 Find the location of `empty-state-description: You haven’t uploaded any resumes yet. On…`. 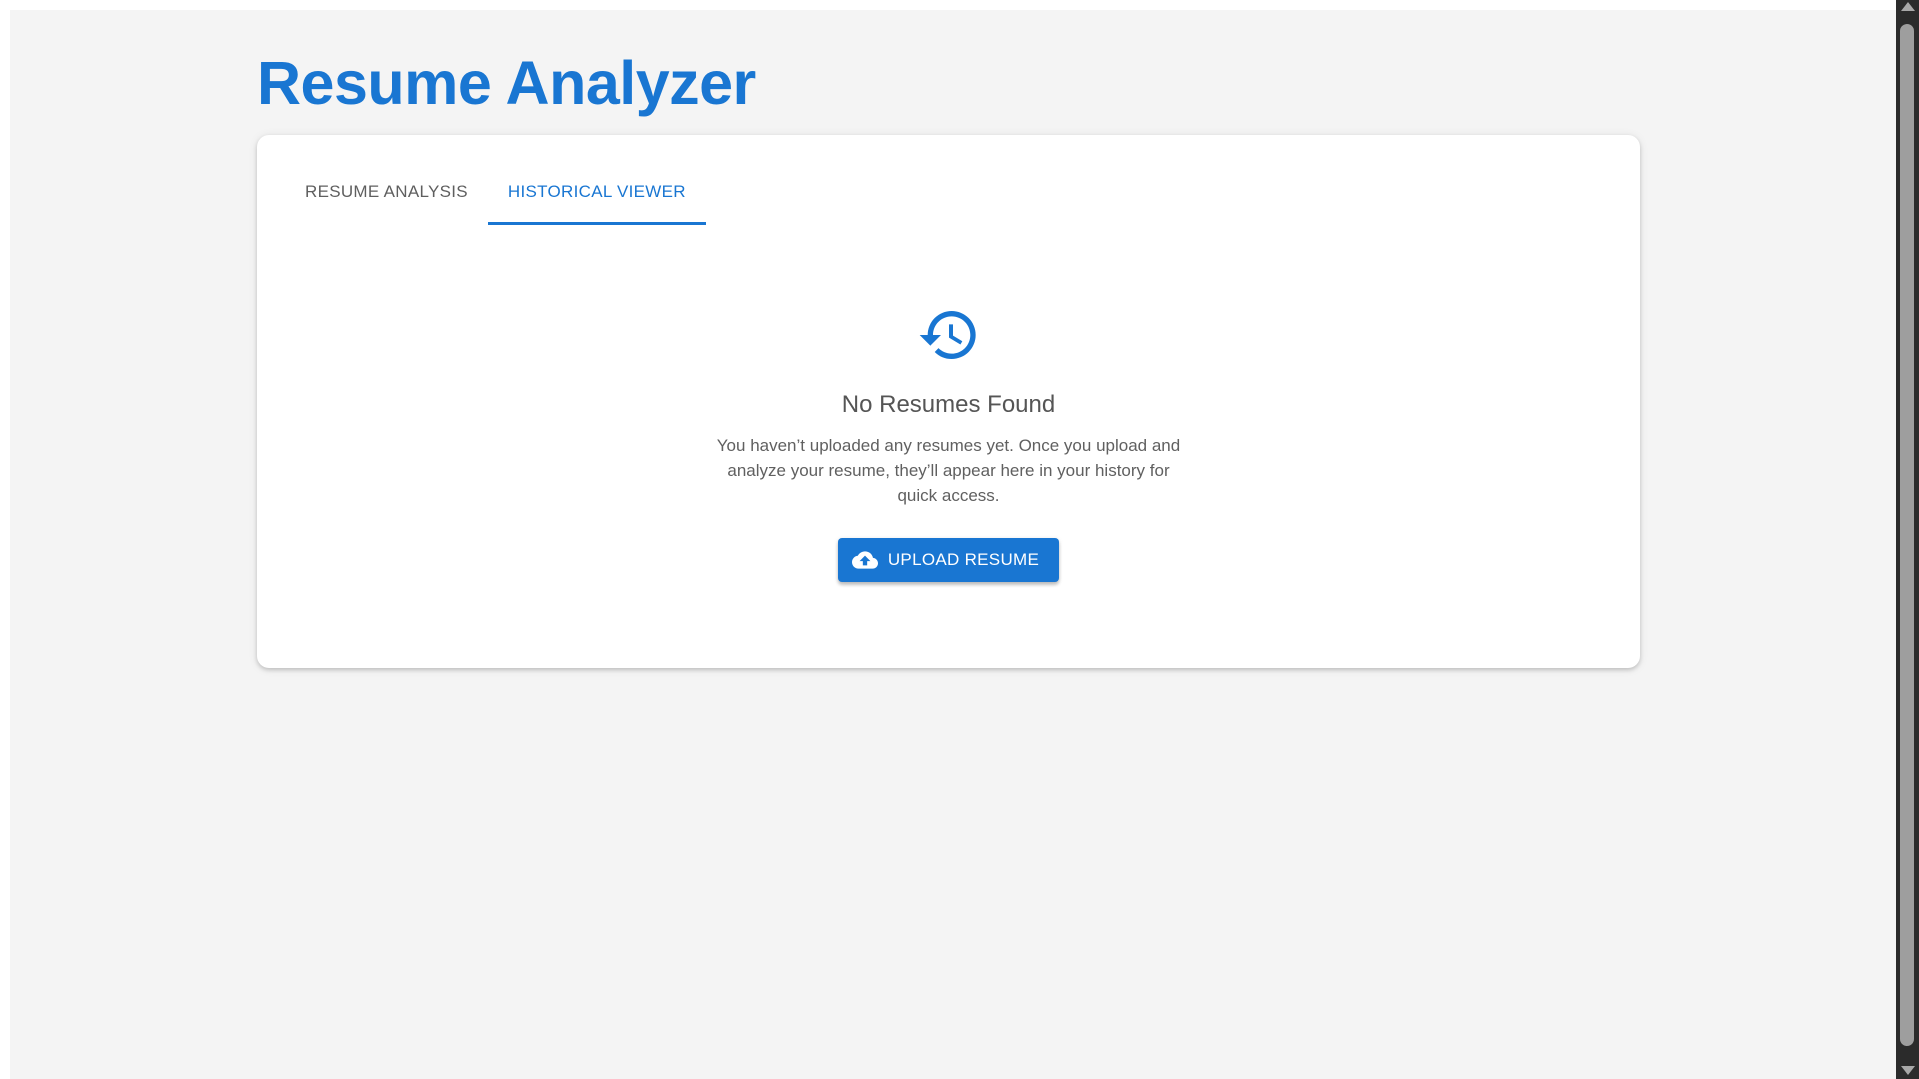

empty-state-description: You haven’t uploaded any resumes yet. On… is located at coordinates (948, 470).